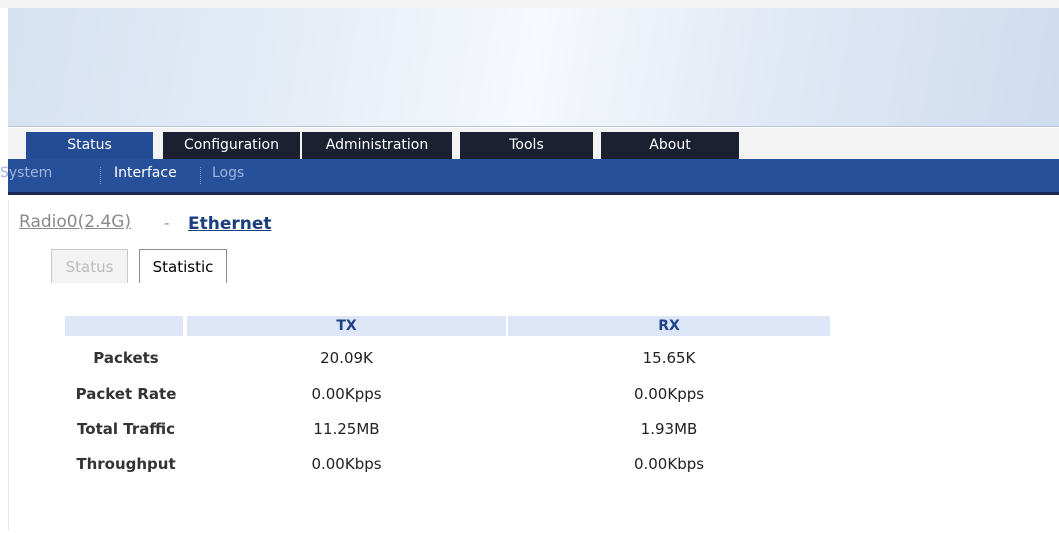  I want to click on tx-packets: 20.09K, so click(346, 358).